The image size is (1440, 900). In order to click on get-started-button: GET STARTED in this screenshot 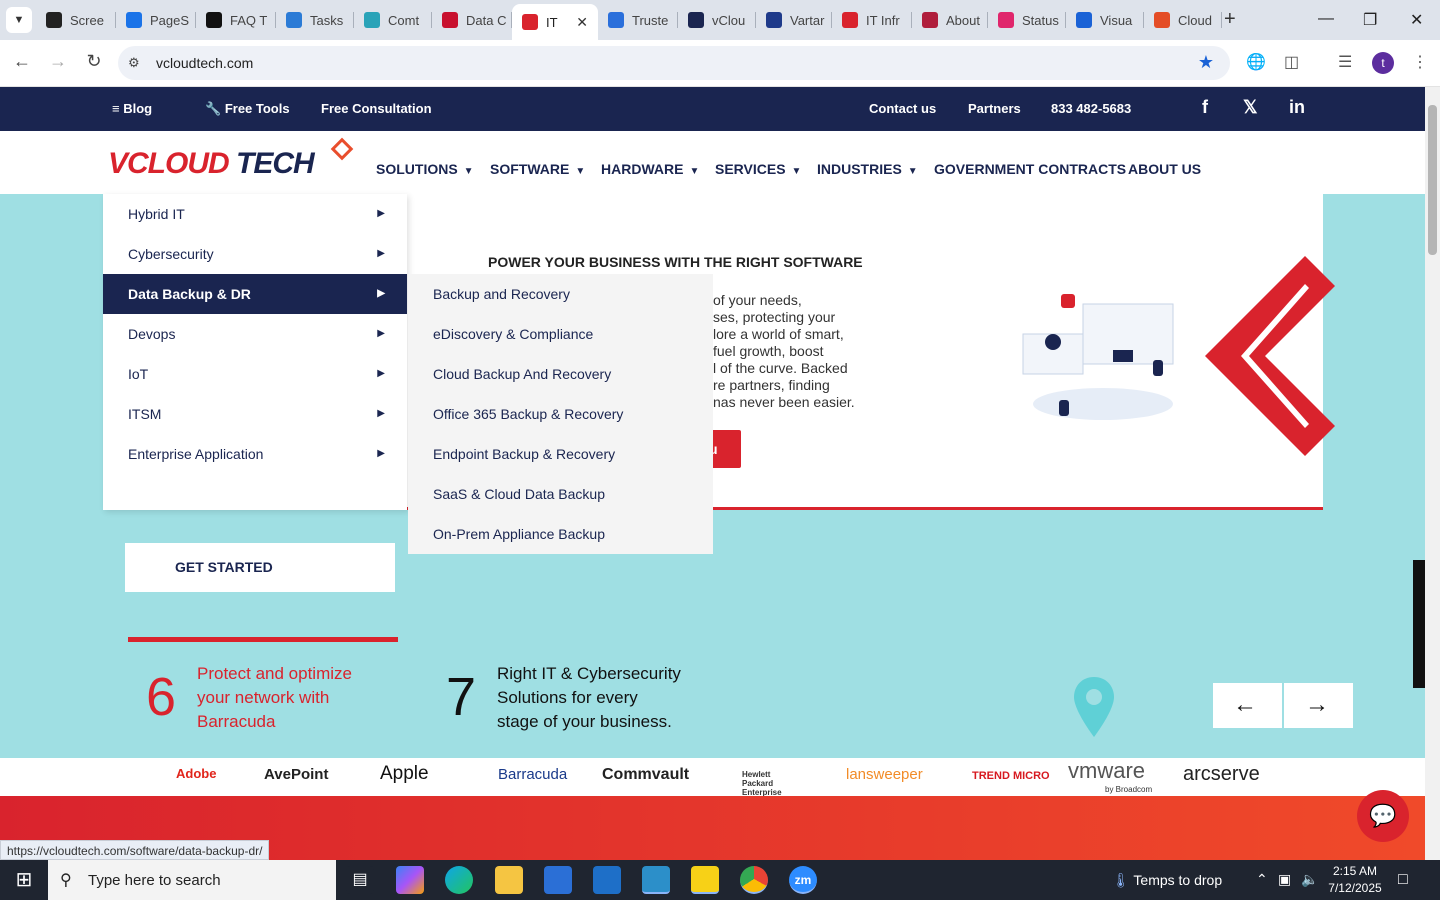, I will do `click(260, 567)`.